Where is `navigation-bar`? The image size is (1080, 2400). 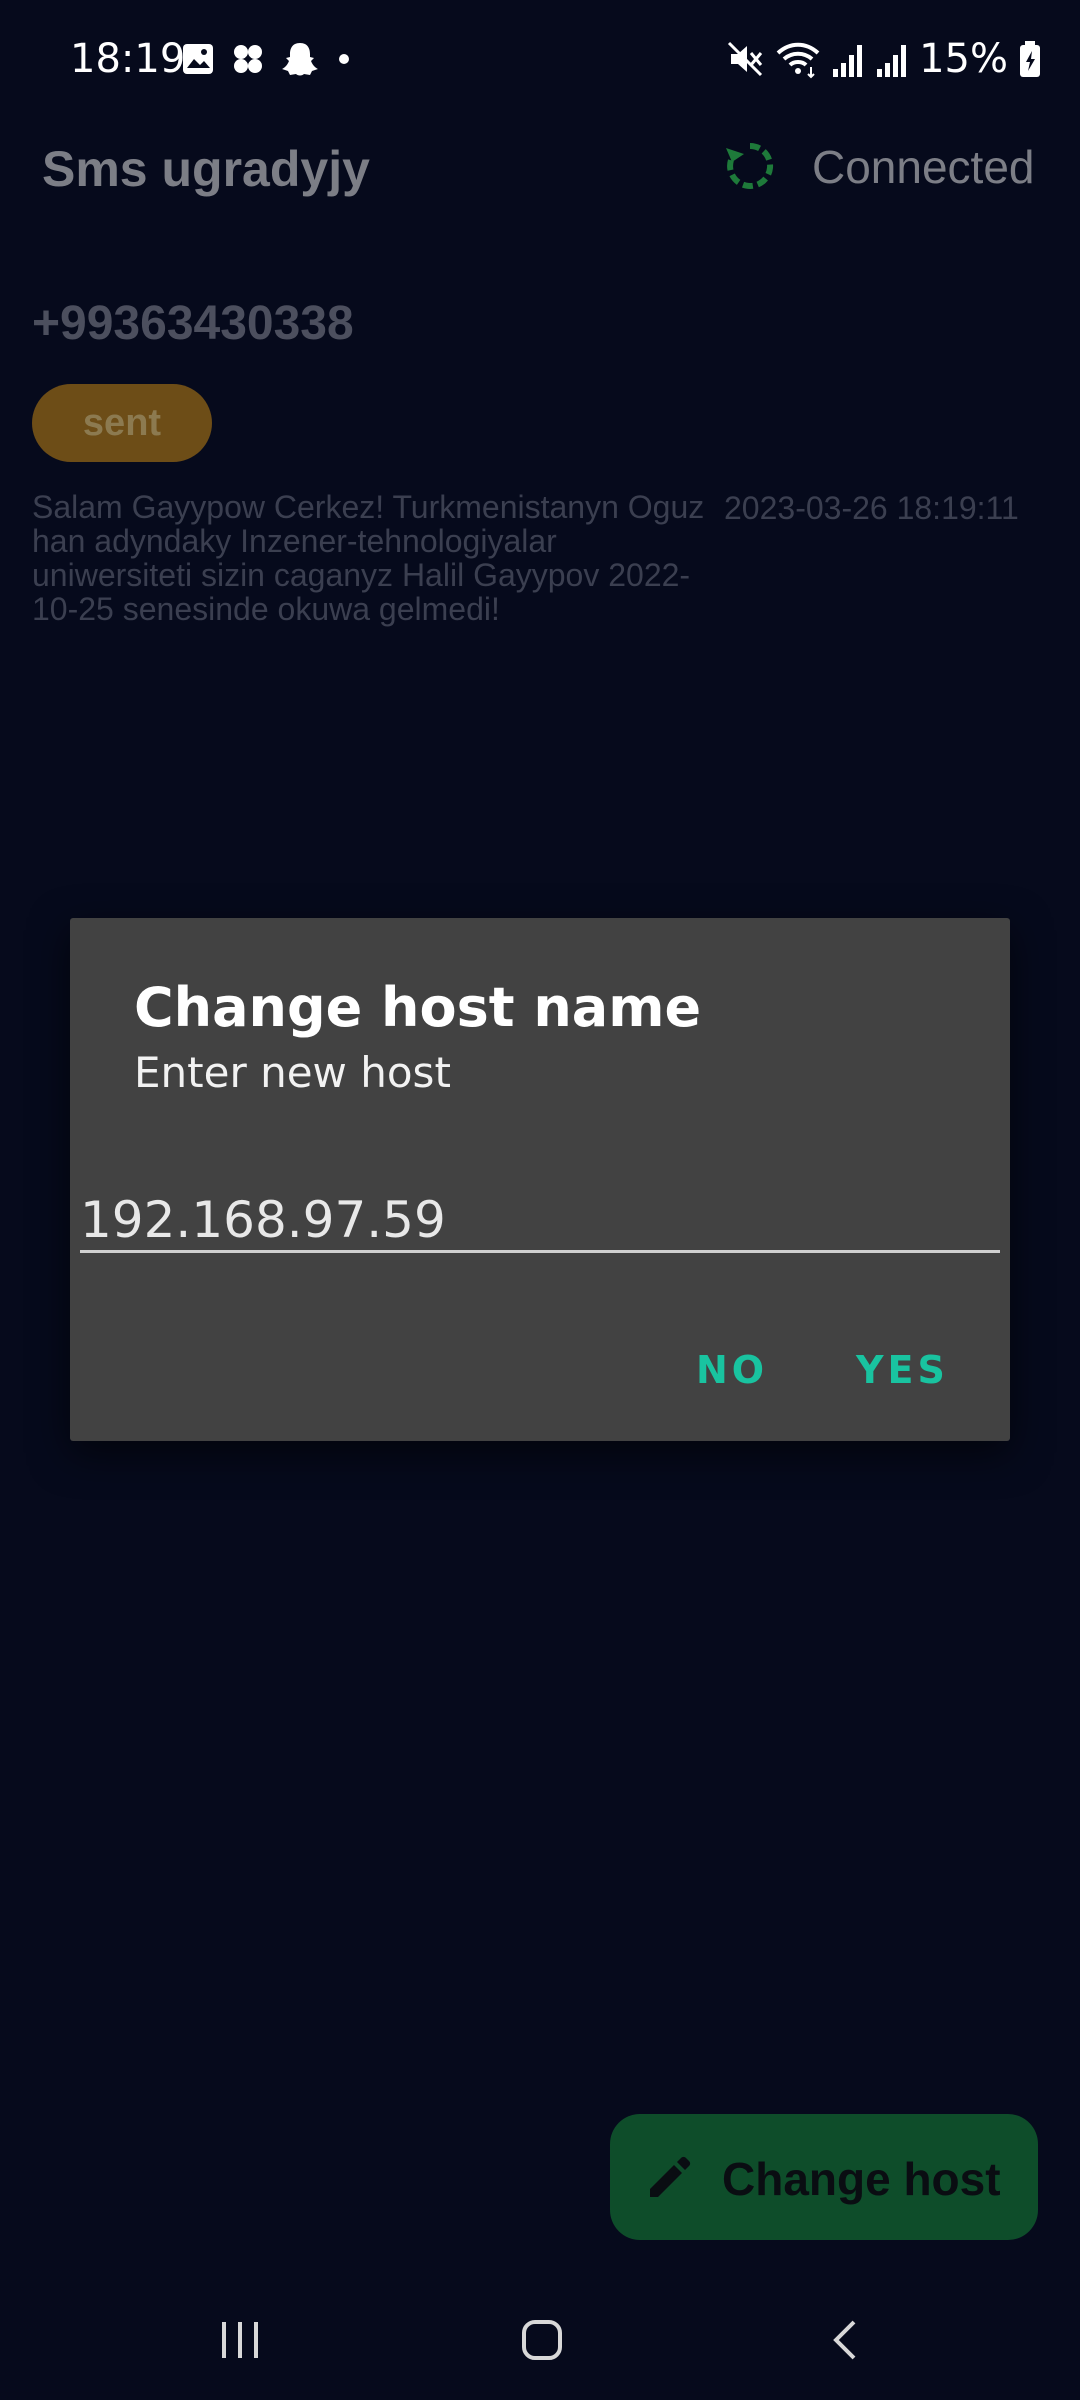
navigation-bar is located at coordinates (540, 2340).